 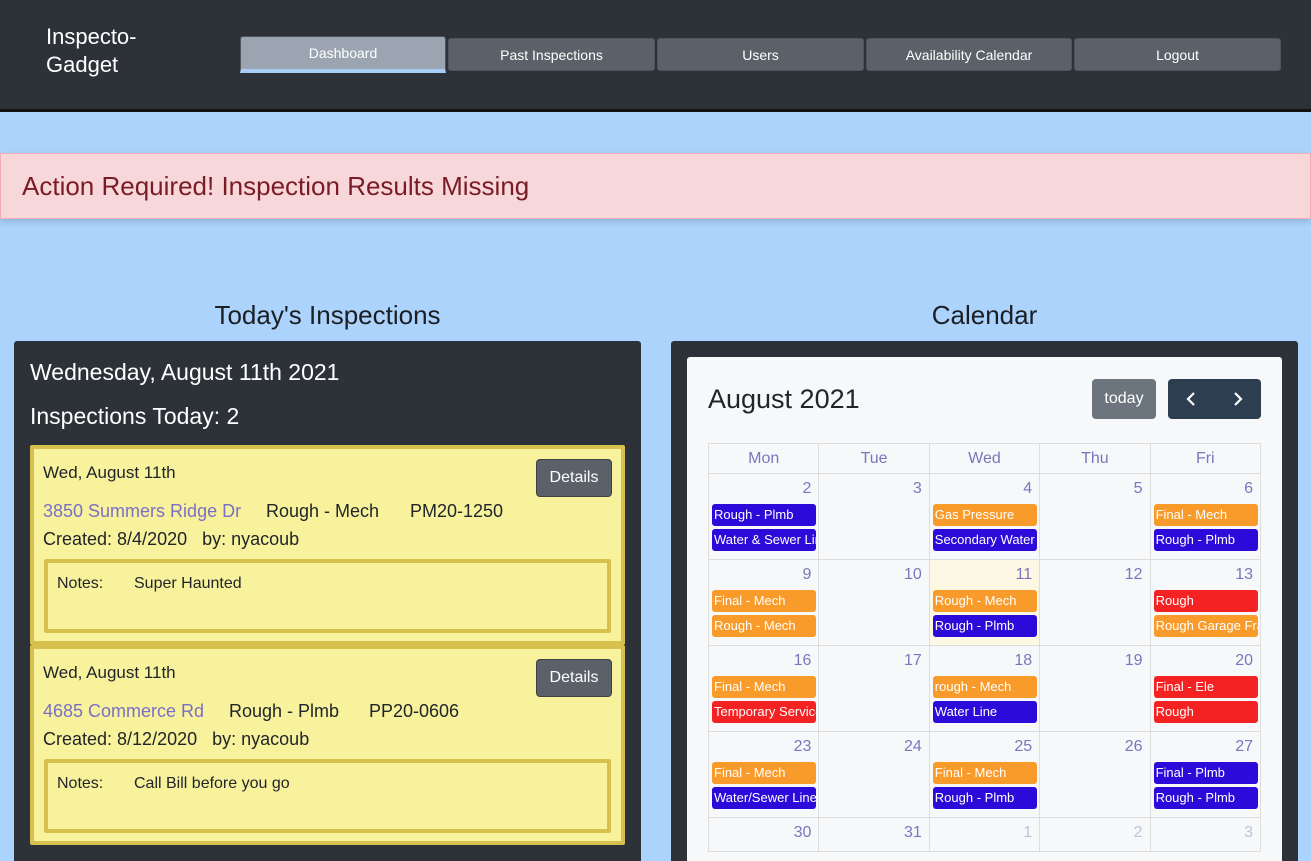 I want to click on permit-number: PP20-0606, so click(x=414, y=711).